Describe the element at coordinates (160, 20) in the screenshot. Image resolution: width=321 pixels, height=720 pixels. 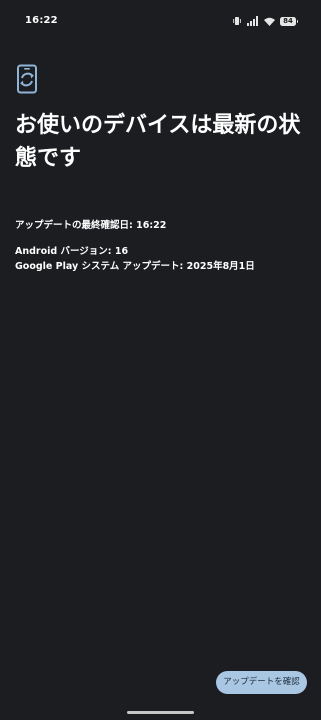
I see `status-bar: 16:22 84` at that location.